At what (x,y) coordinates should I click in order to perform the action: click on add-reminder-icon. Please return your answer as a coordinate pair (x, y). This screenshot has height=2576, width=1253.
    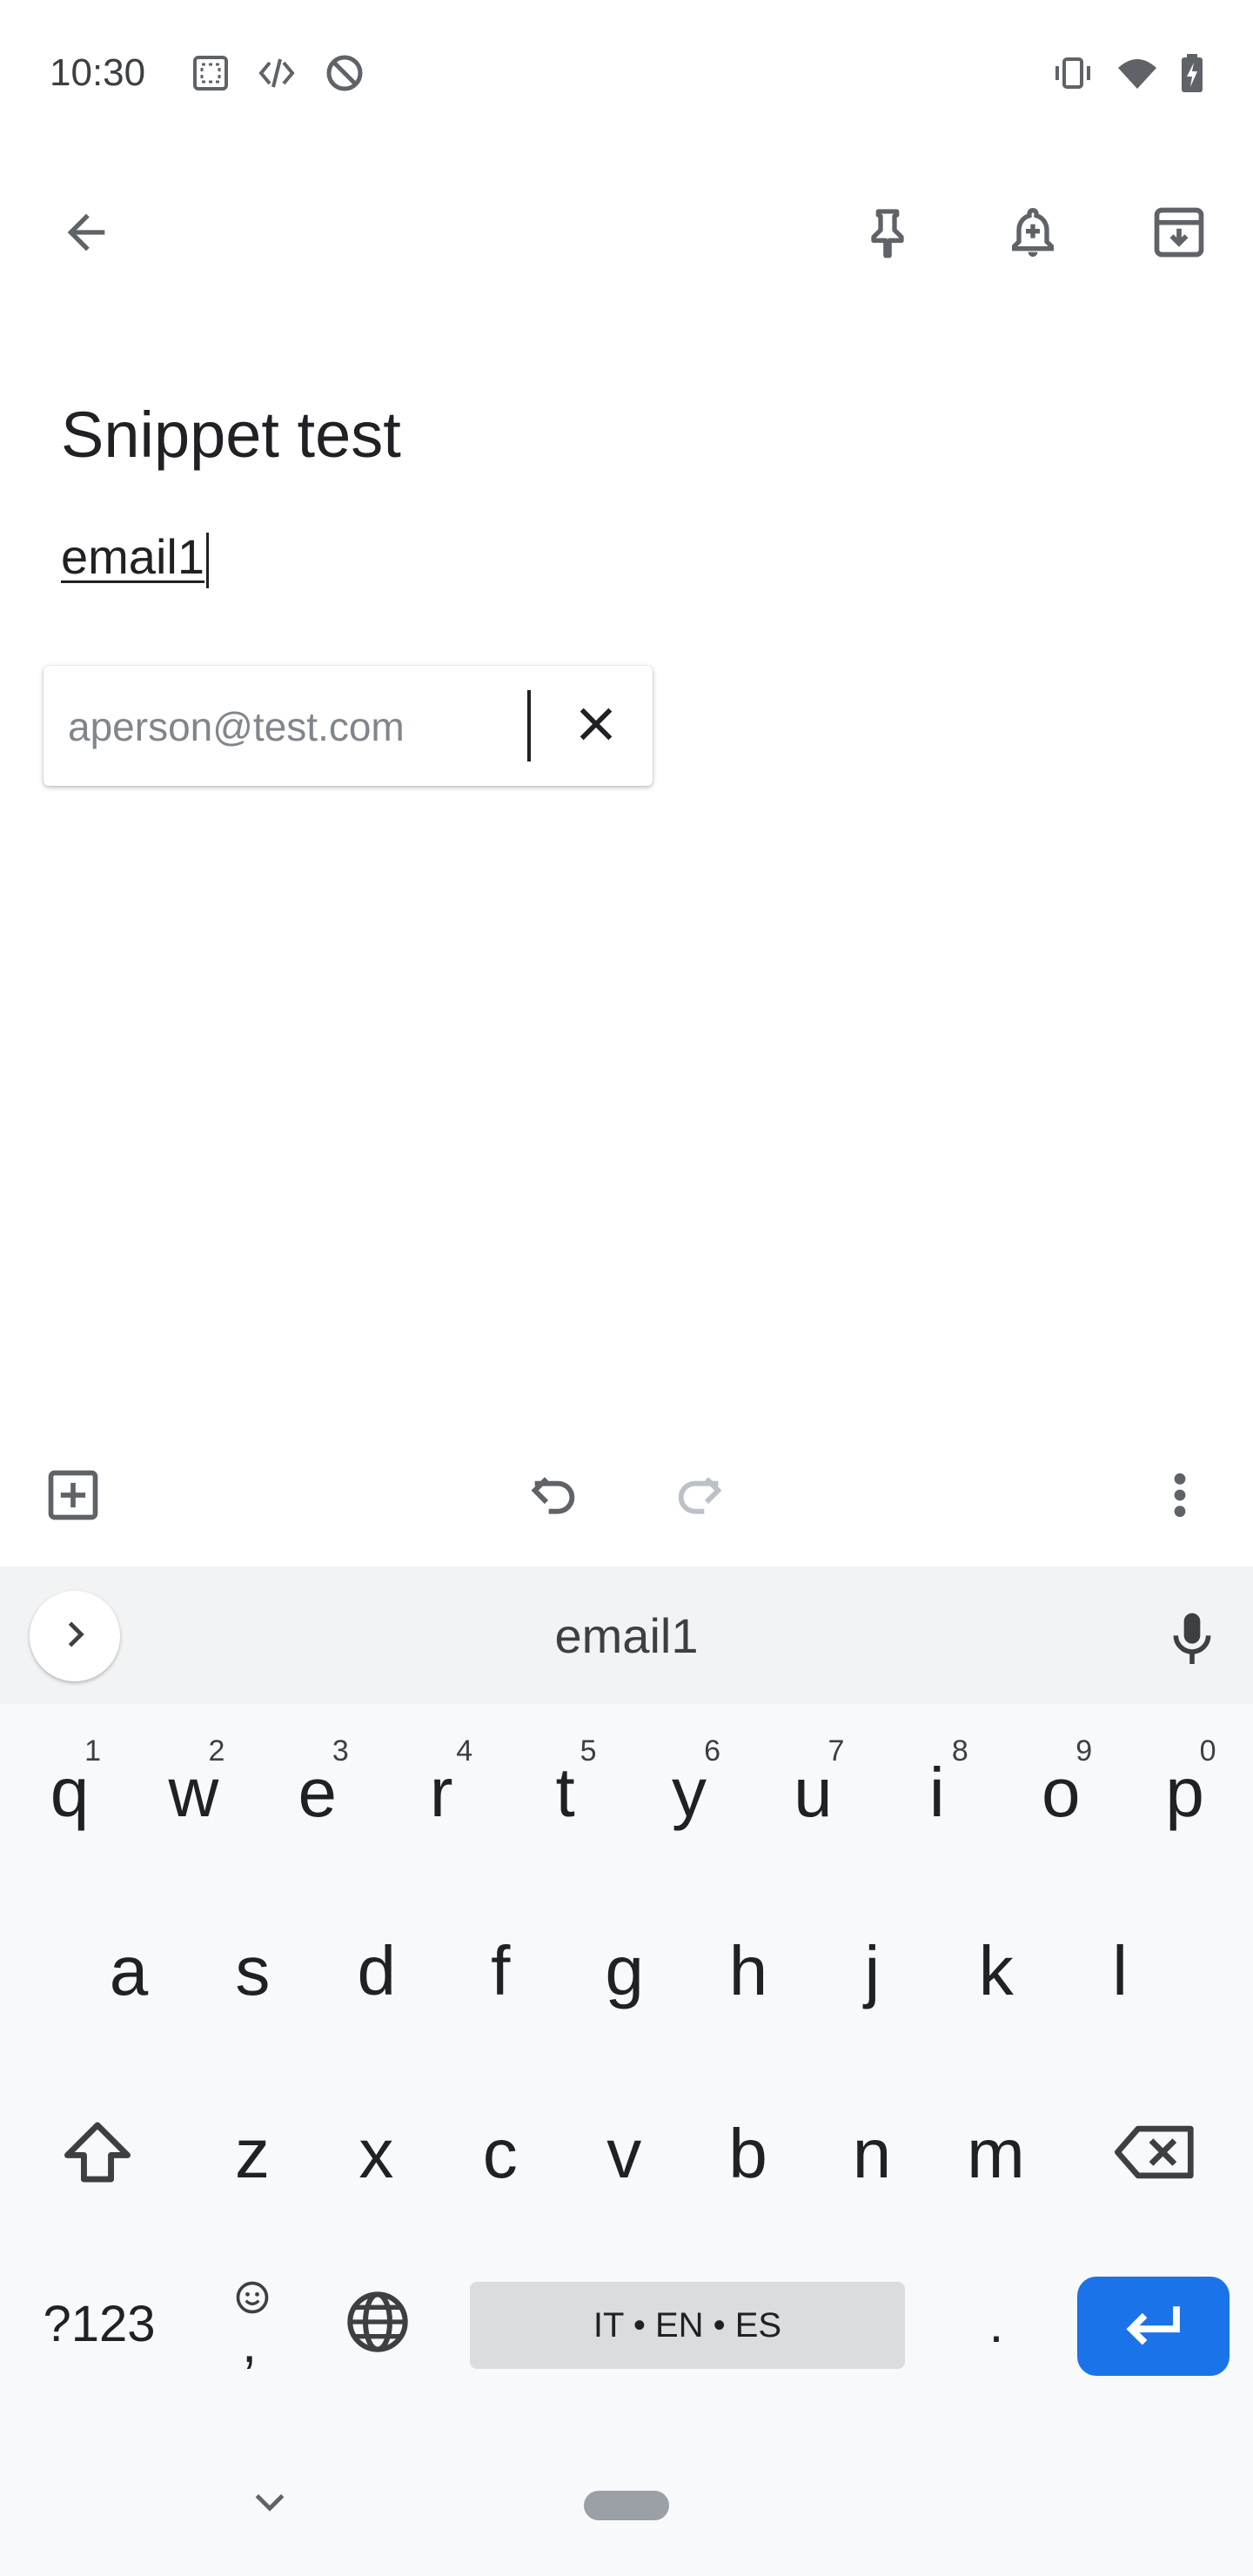
    Looking at the image, I should click on (1033, 234).